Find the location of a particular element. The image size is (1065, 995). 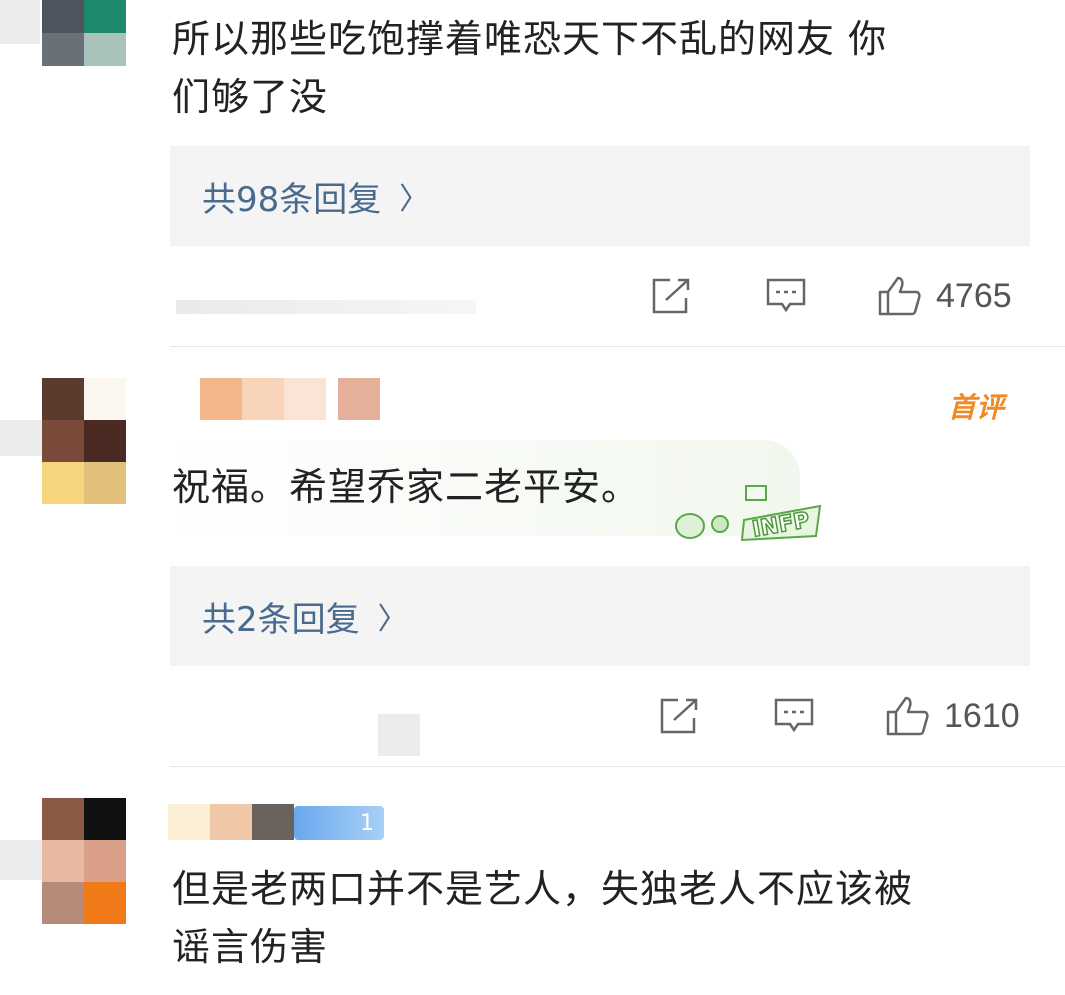

comment-text-cont: 谣言伤害 is located at coordinates (250, 947).